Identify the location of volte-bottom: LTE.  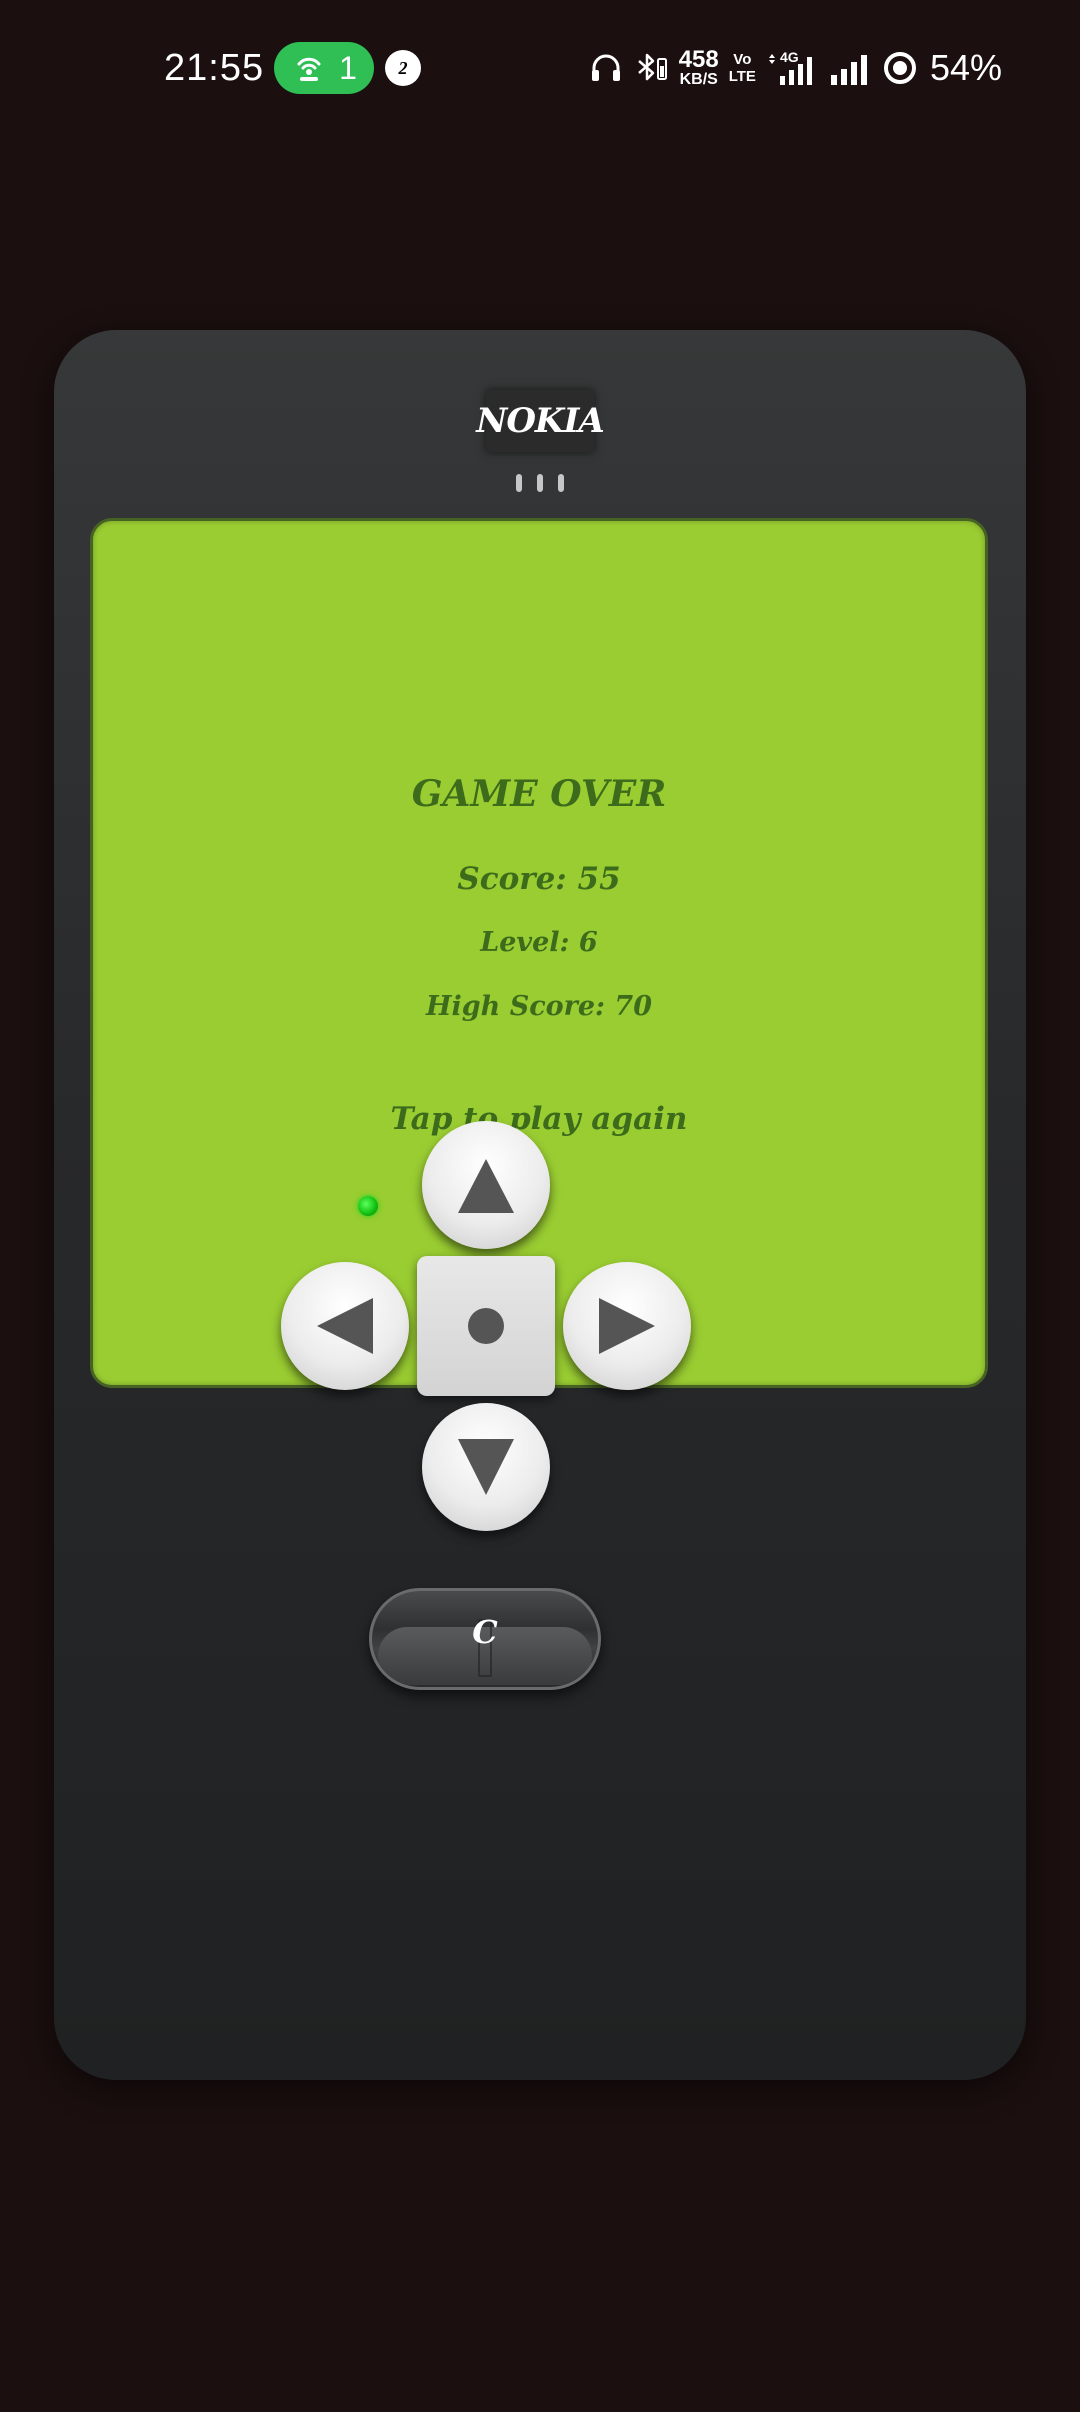
(742, 76).